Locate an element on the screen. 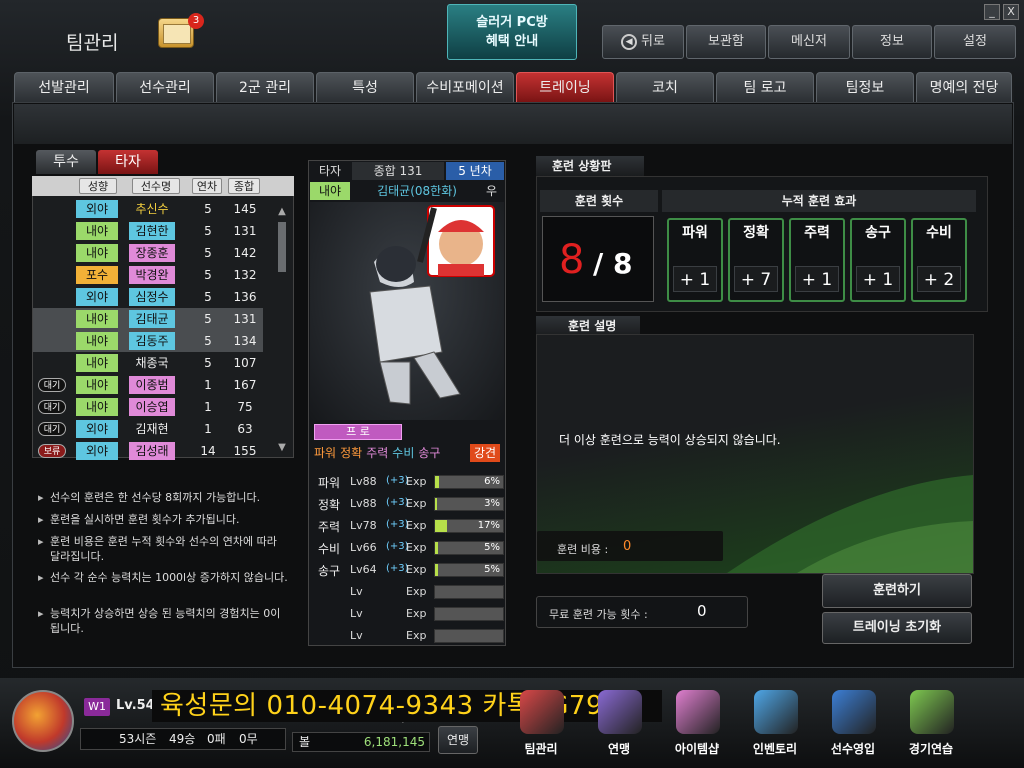 The height and width of the screenshot is (768, 1024). losses-label: 0무 is located at coordinates (248, 739).